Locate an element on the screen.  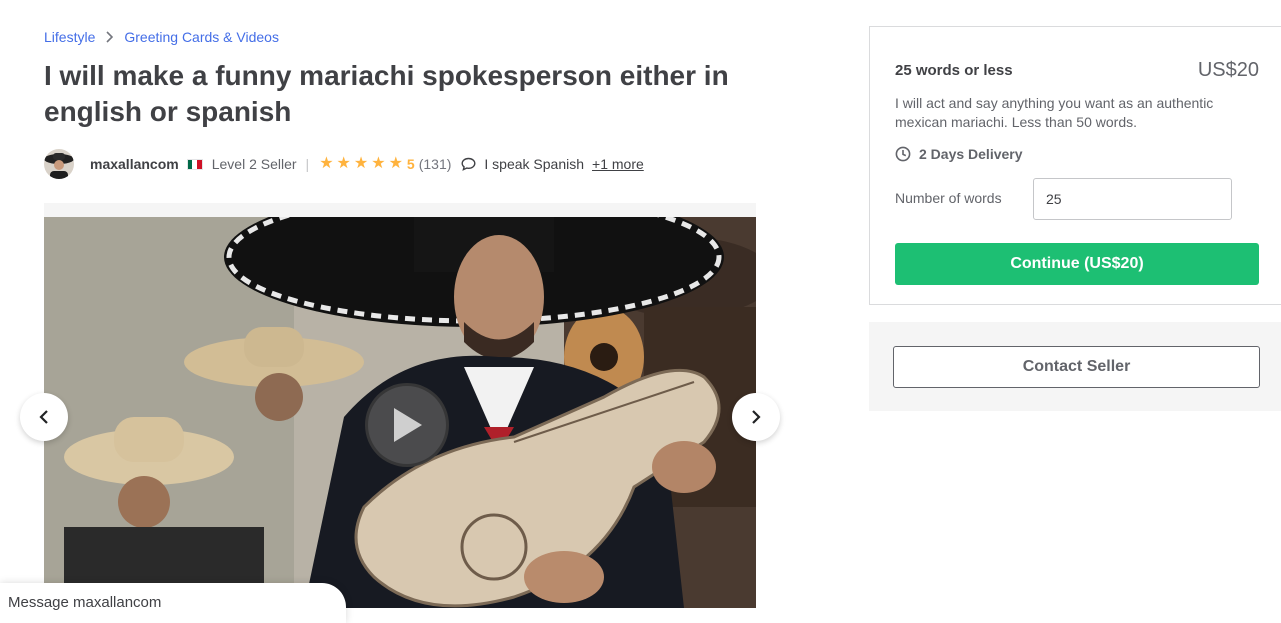
chat-bubble-icon is located at coordinates (468, 164).